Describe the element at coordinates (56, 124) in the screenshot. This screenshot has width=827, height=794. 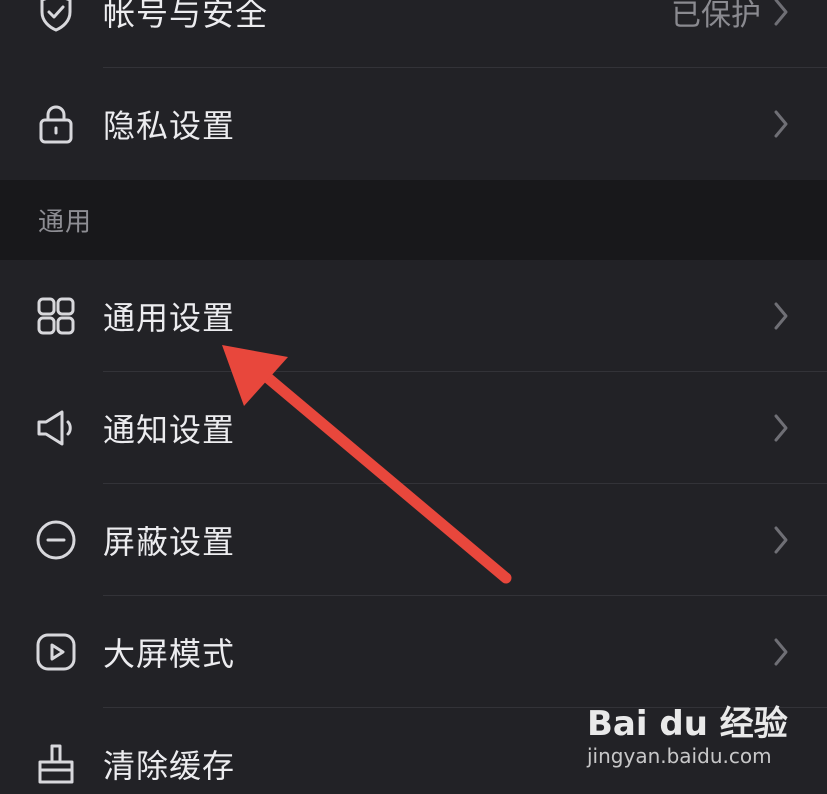
I see `lock-icon` at that location.